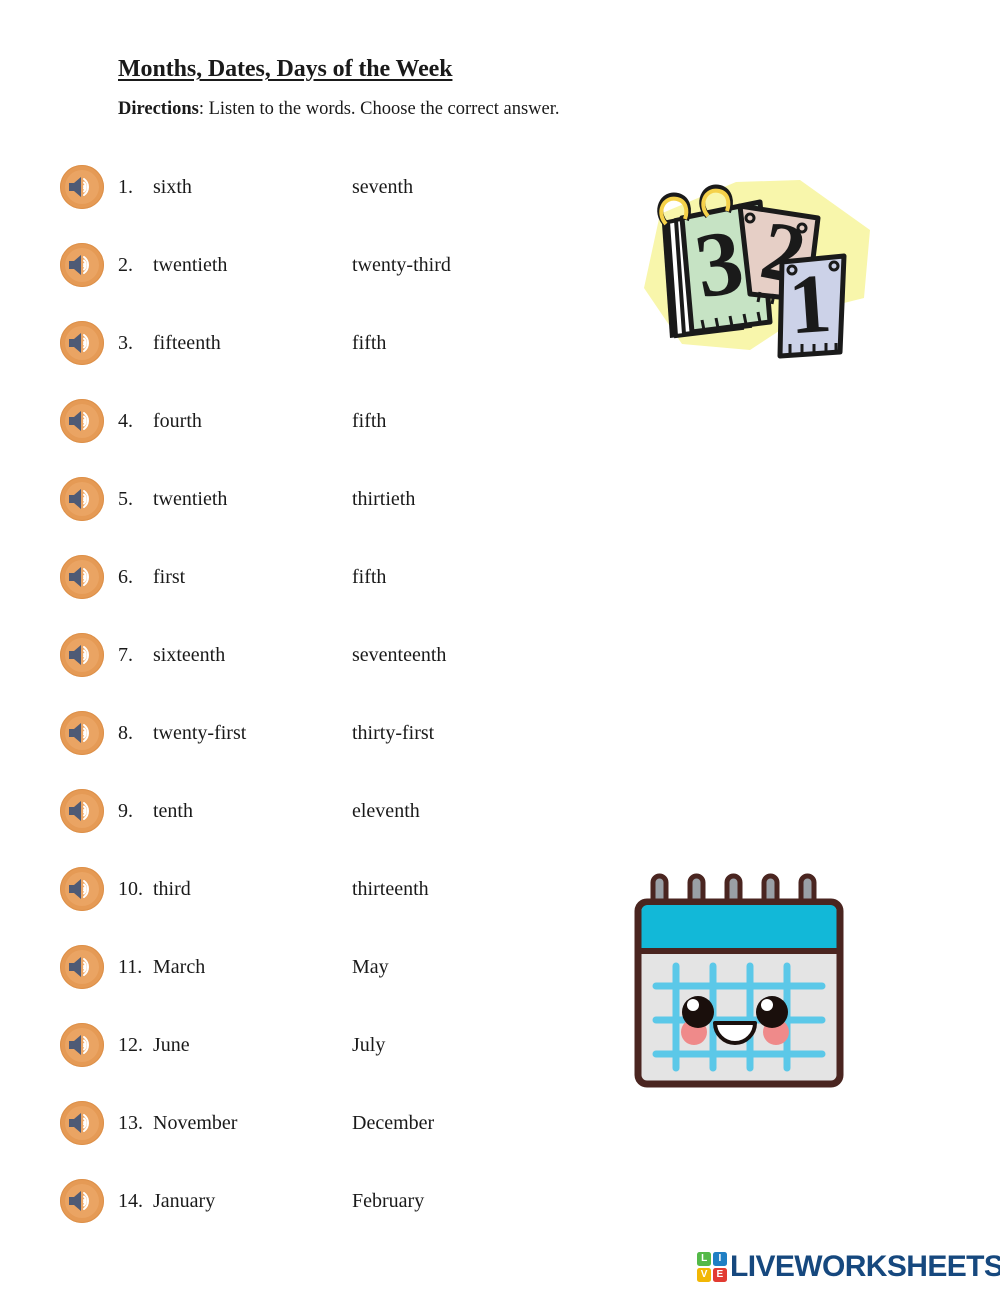  I want to click on option-a-label: sixteenth, so click(189, 655).